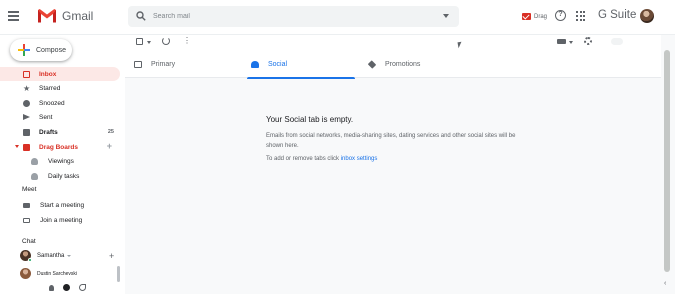 The width and height of the screenshot is (675, 294). Describe the element at coordinates (29, 189) in the screenshot. I see `meet-section-title: Meet` at that location.